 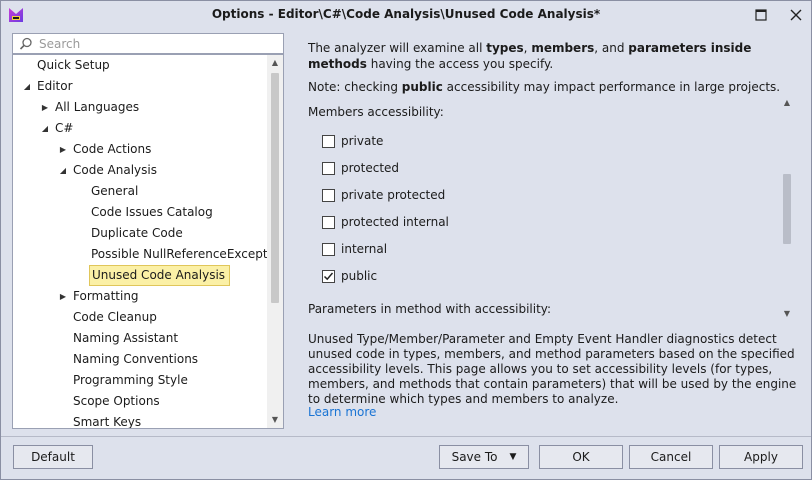 What do you see at coordinates (360, 168) in the screenshot?
I see `checkbox-protected: protected` at bounding box center [360, 168].